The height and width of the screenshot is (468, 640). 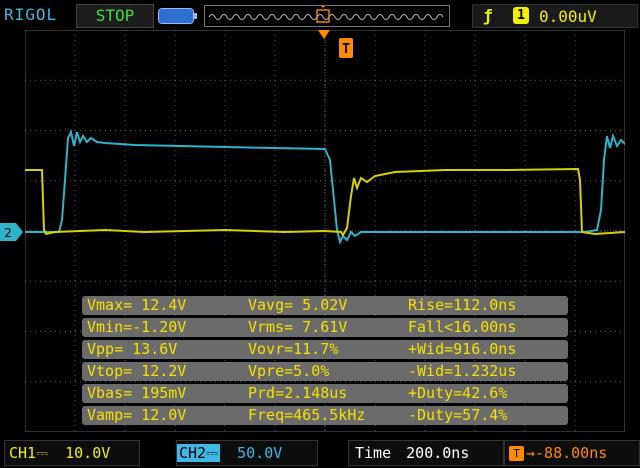 I want to click on measurement-row: Vmin=-1.20V Vrms= 7.61V Fall<16.00ns, so click(x=325, y=327).